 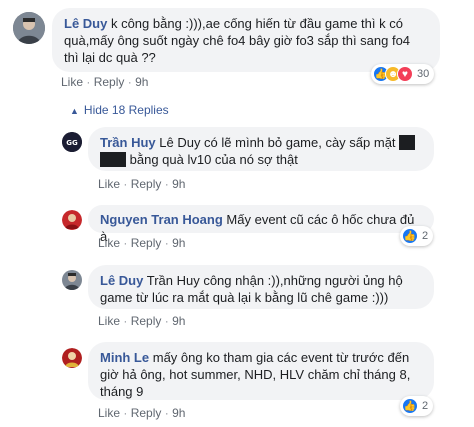 I want to click on reply-author: Nguyen Tran Hoang, so click(x=161, y=219).